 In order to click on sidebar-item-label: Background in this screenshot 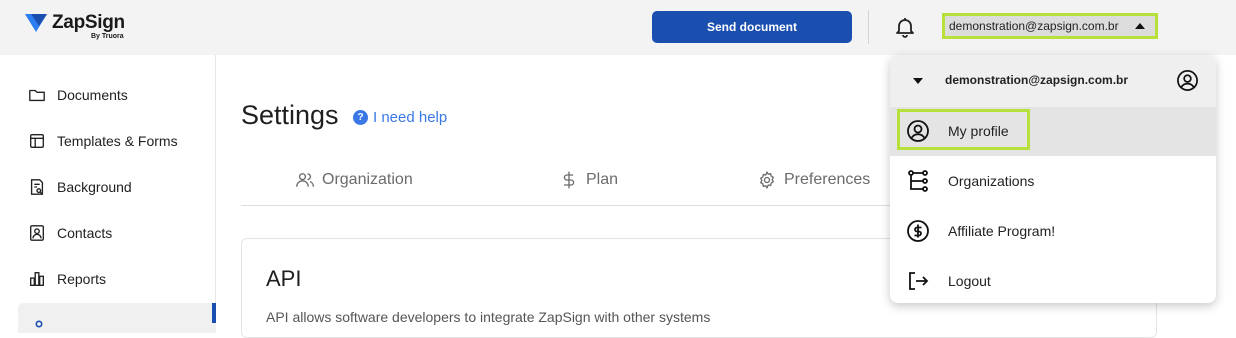, I will do `click(94, 187)`.